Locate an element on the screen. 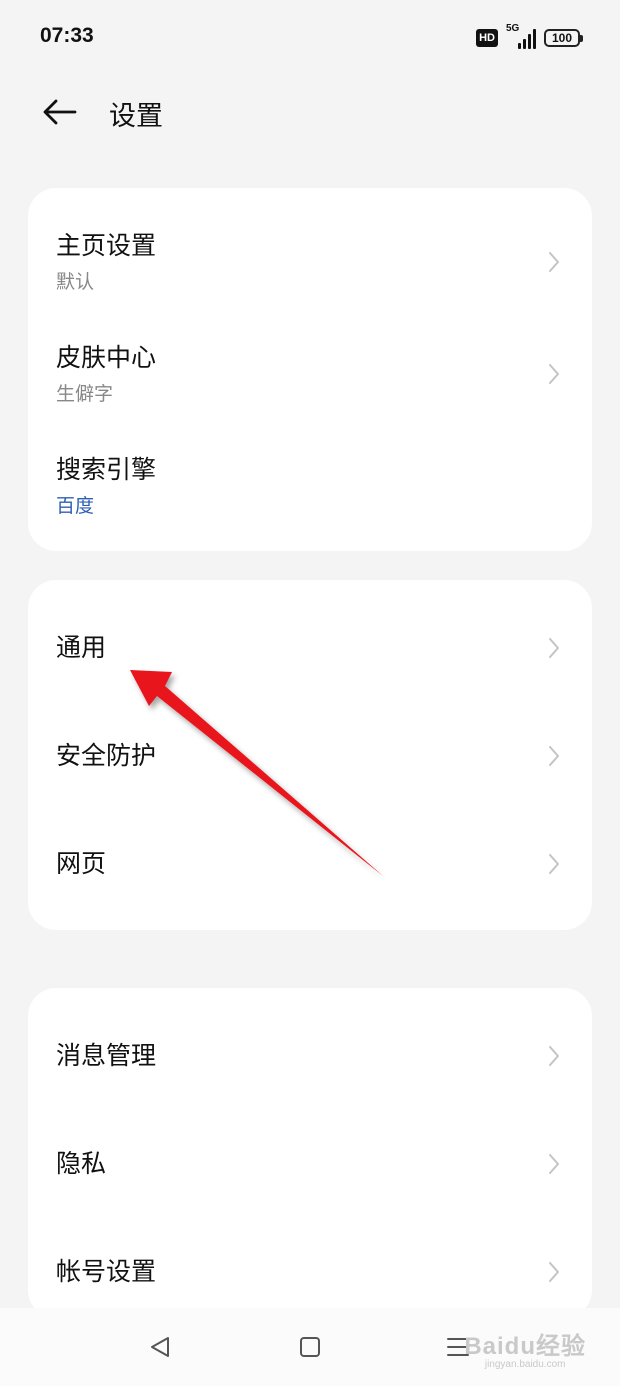 This screenshot has width=620, height=1386. settings-item-webpage: 网页 is located at coordinates (310, 864).